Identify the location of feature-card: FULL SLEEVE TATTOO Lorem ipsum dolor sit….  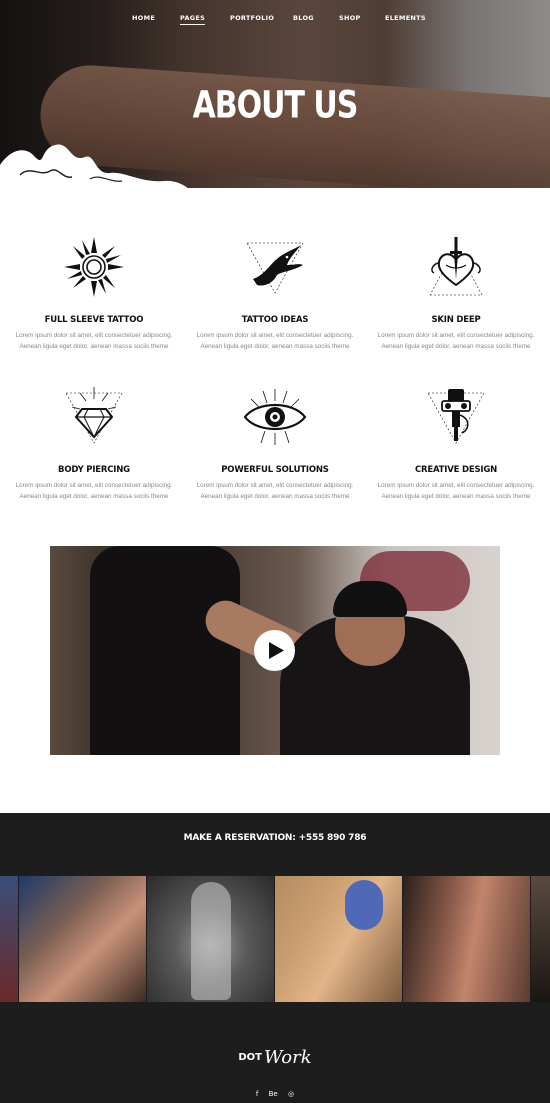
(94, 293).